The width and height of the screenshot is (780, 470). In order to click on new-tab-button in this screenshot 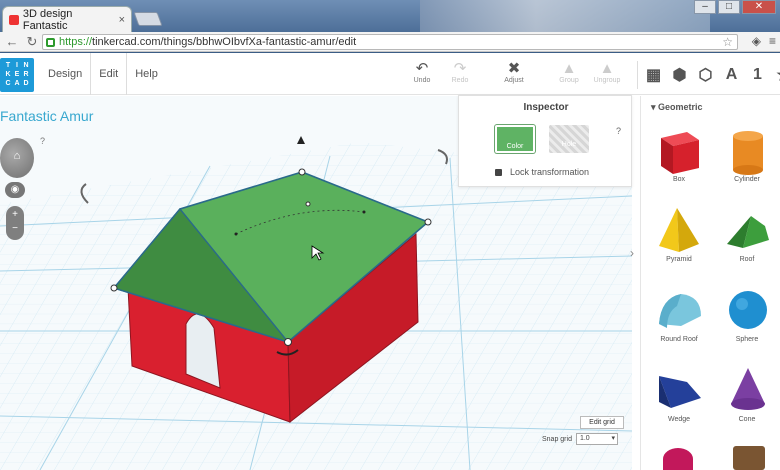, I will do `click(148, 19)`.